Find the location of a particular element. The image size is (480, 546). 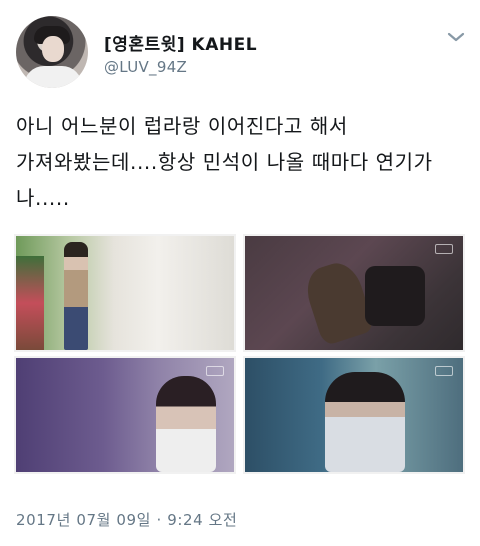

tweet-text-line: 가져와봤는데....항상 민석이 나올 때마다 연기가 is located at coordinates (224, 162).